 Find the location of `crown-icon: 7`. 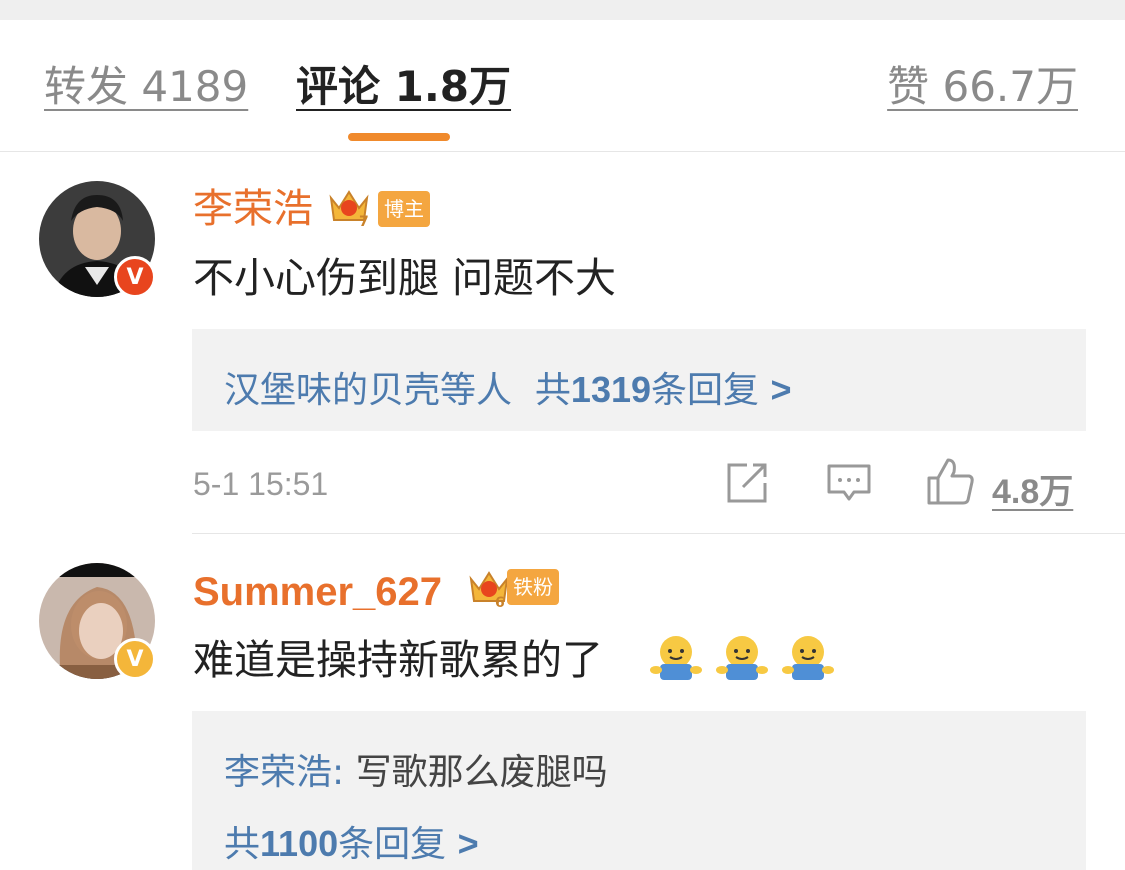

crown-icon: 7 is located at coordinates (349, 209).